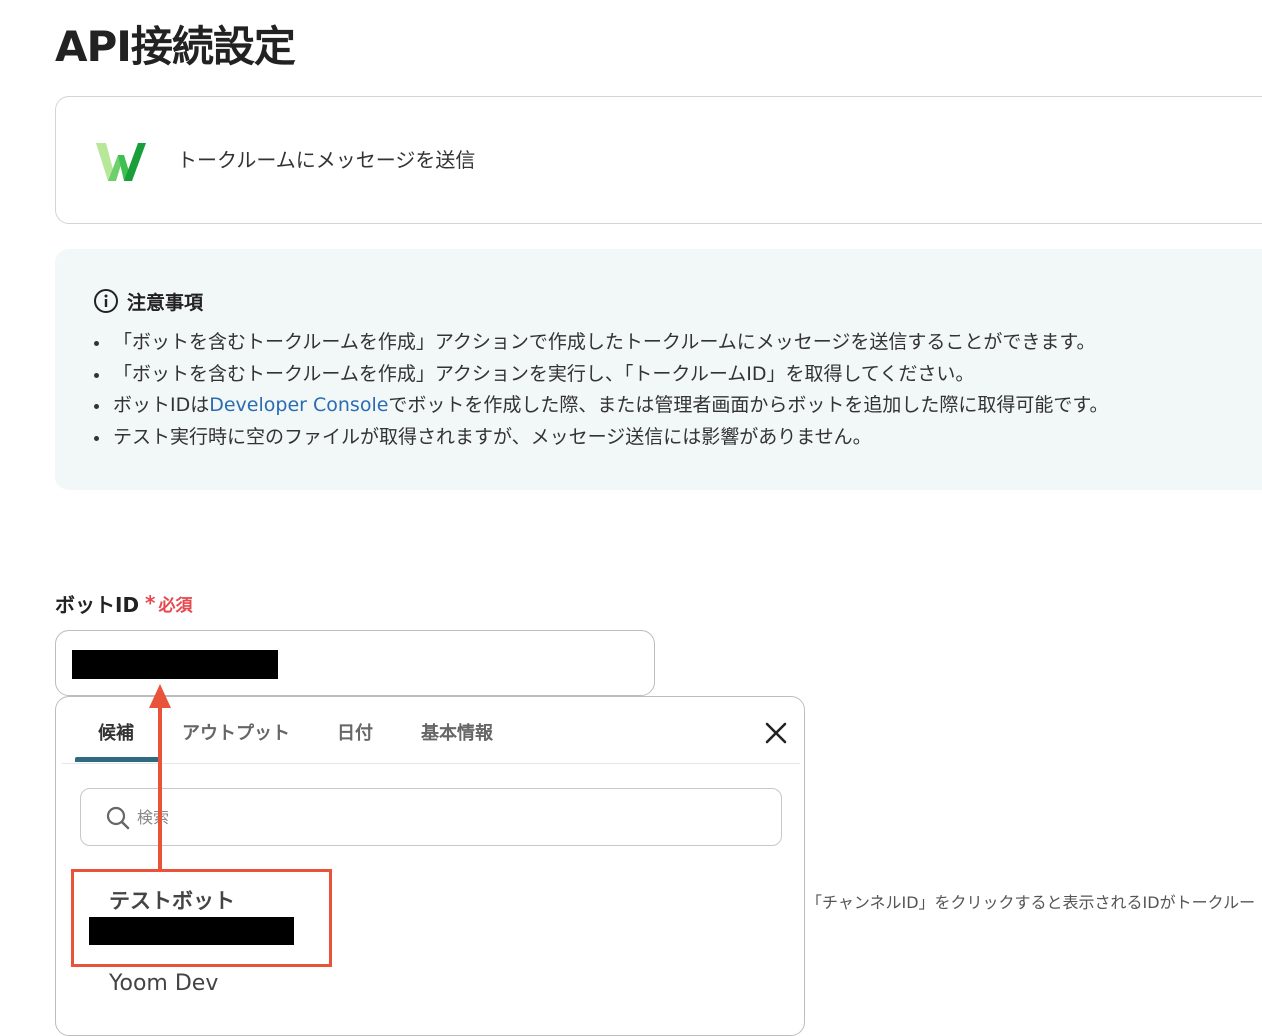  Describe the element at coordinates (236, 732) in the screenshot. I see `tab-output: アウトプット` at that location.